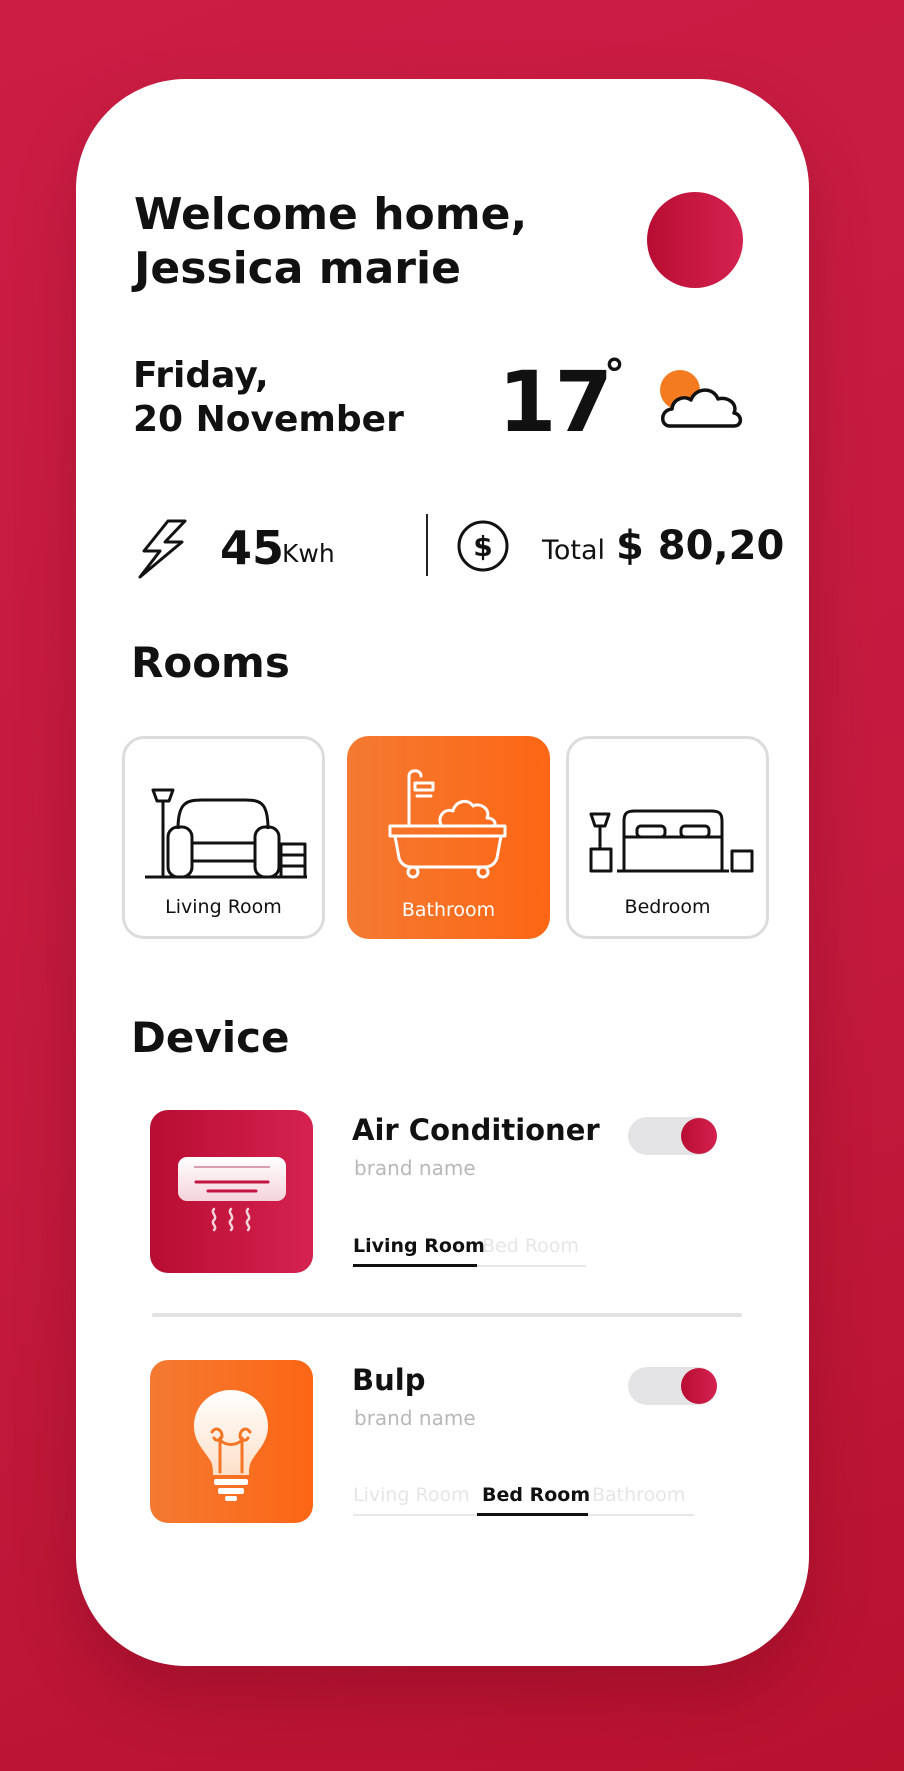  What do you see at coordinates (672, 1136) in the screenshot?
I see `air-conditioner-toggle` at bounding box center [672, 1136].